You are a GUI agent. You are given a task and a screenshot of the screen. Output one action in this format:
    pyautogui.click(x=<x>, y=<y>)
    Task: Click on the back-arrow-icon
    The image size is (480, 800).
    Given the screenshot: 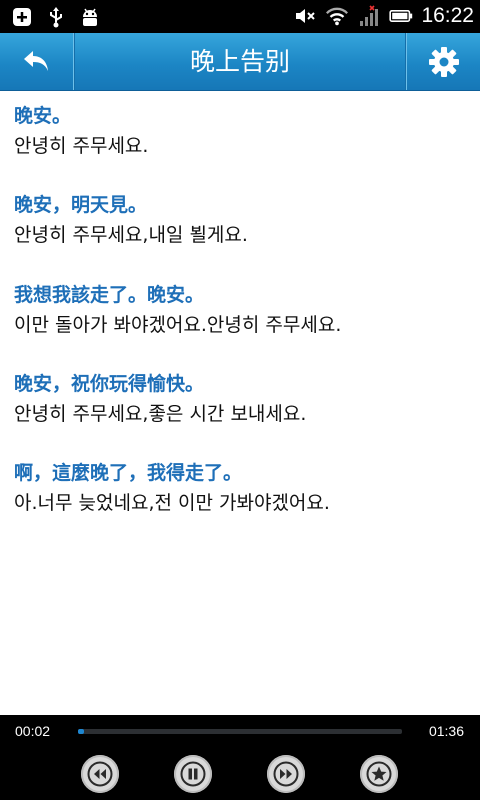 What is the action you would take?
    pyautogui.click(x=35, y=60)
    